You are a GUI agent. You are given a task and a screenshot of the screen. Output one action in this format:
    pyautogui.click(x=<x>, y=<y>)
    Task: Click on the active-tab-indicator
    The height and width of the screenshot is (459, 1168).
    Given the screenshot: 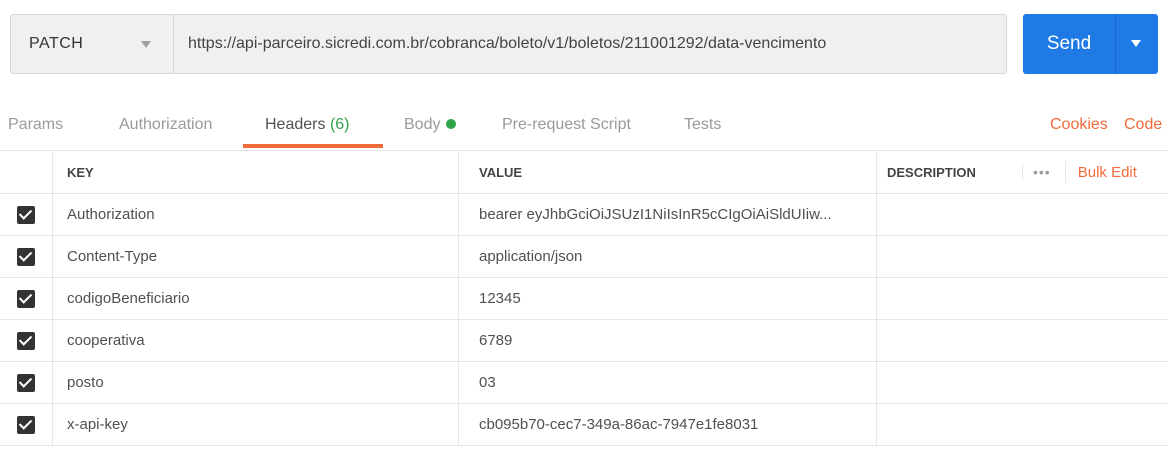 What is the action you would take?
    pyautogui.click(x=313, y=146)
    